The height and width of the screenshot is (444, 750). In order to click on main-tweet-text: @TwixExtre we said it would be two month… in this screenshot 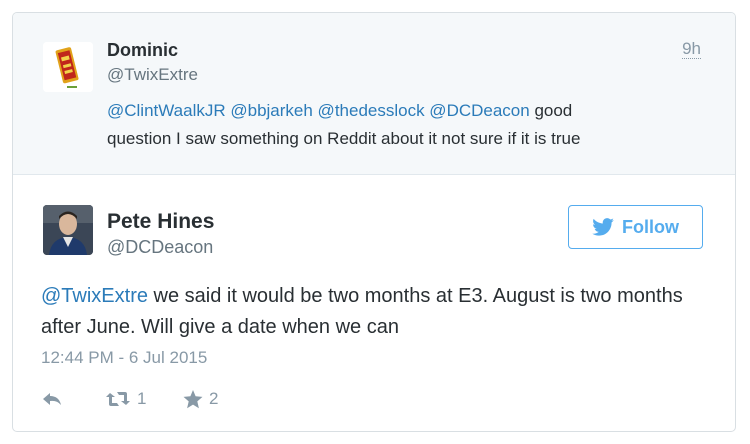, I will do `click(371, 312)`.